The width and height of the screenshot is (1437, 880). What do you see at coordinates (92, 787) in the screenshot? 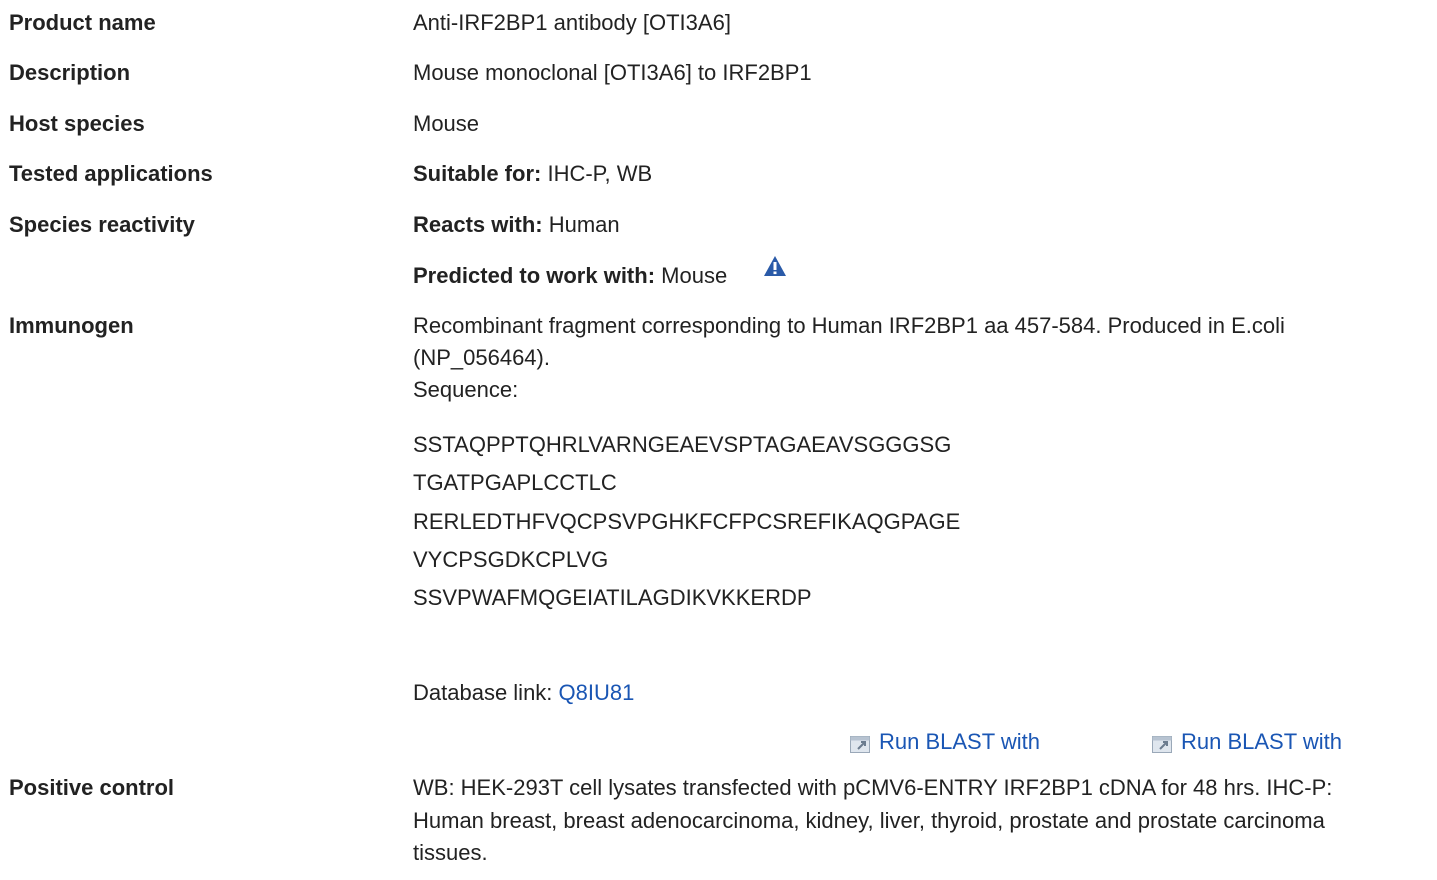
I see `positive-control-label: Positive control` at bounding box center [92, 787].